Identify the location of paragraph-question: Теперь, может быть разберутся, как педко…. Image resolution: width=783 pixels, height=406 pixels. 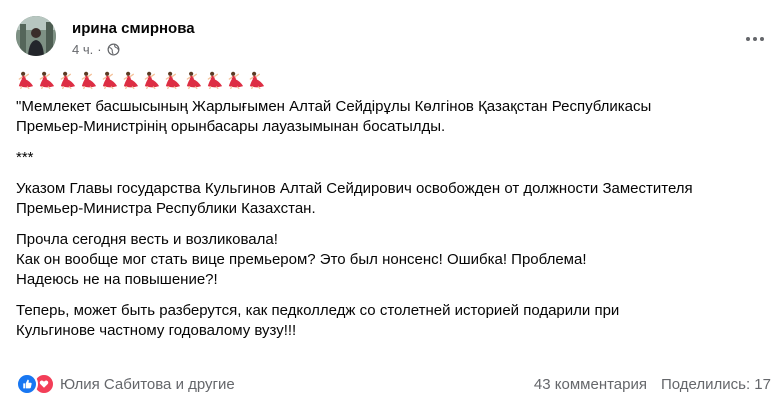
(318, 320).